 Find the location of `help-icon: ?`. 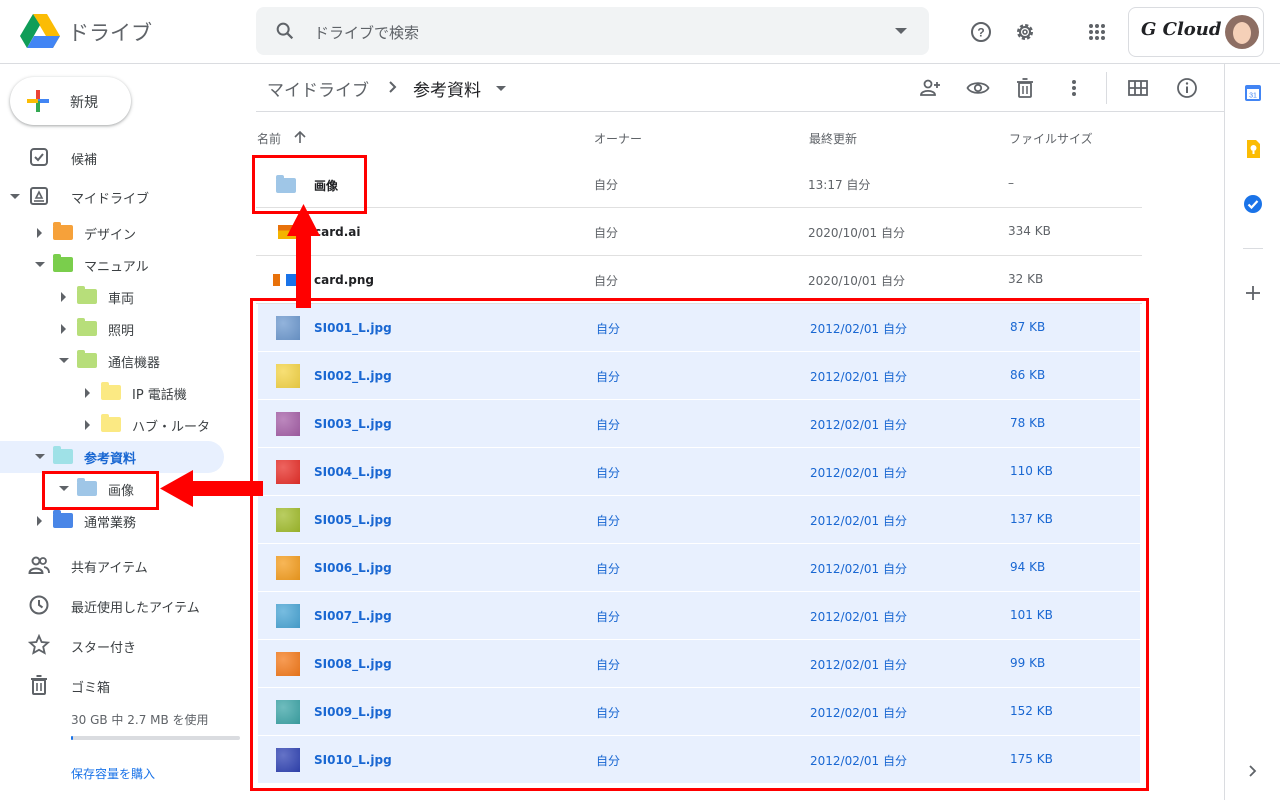

help-icon: ? is located at coordinates (981, 32).